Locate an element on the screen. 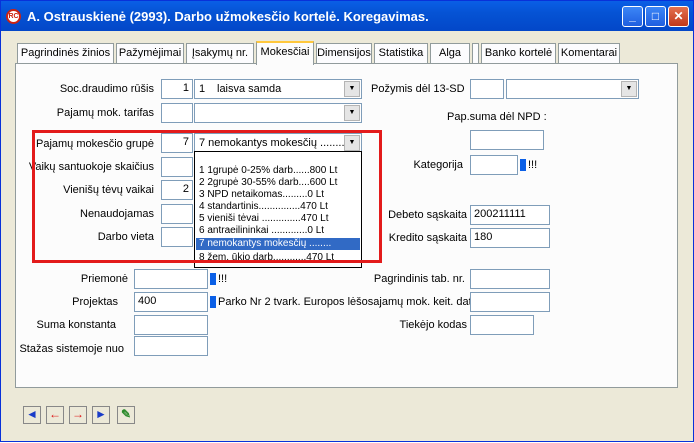  soc-draudimo-num-field: 1 is located at coordinates (177, 89).